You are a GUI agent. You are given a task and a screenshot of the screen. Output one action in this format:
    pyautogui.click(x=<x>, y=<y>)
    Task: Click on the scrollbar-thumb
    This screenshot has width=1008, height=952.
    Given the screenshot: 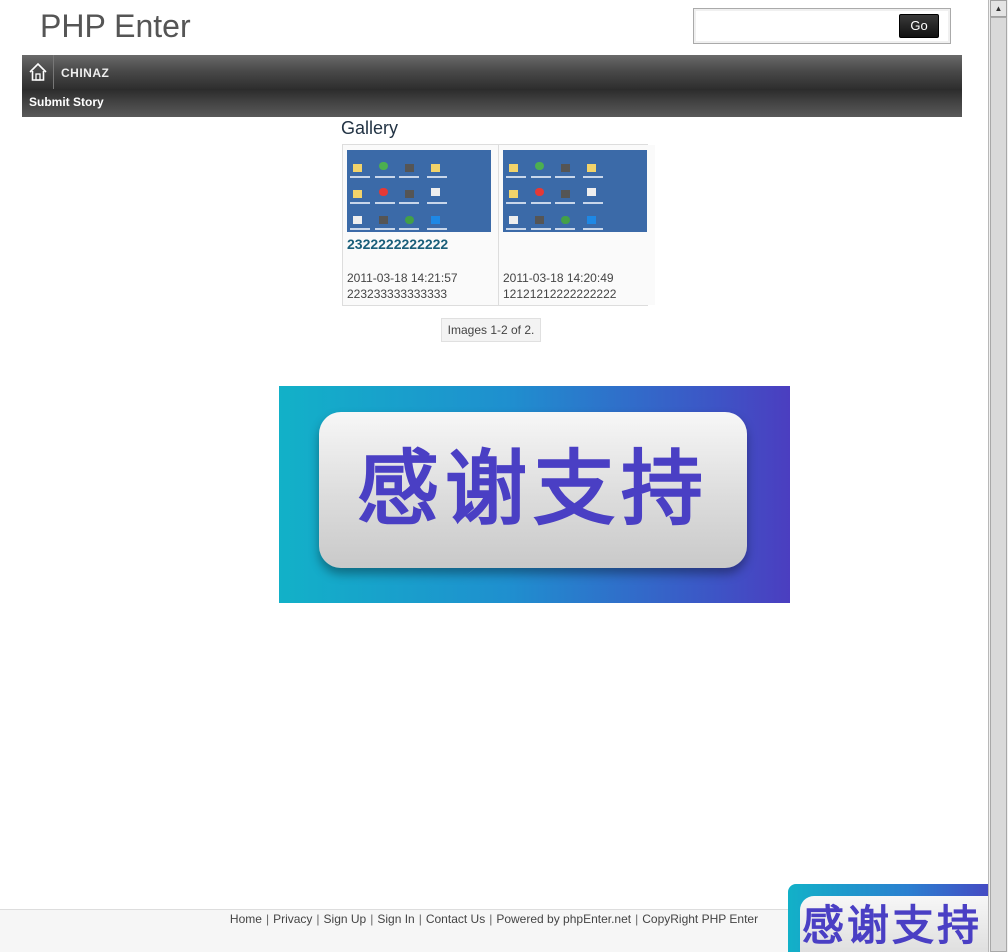 What is the action you would take?
    pyautogui.click(x=998, y=484)
    